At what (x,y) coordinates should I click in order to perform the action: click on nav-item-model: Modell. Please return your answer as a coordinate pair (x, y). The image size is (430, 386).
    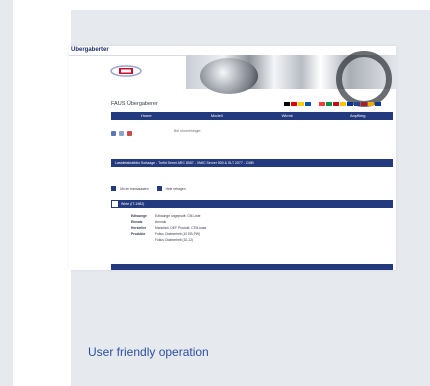
    Looking at the image, I should click on (217, 116).